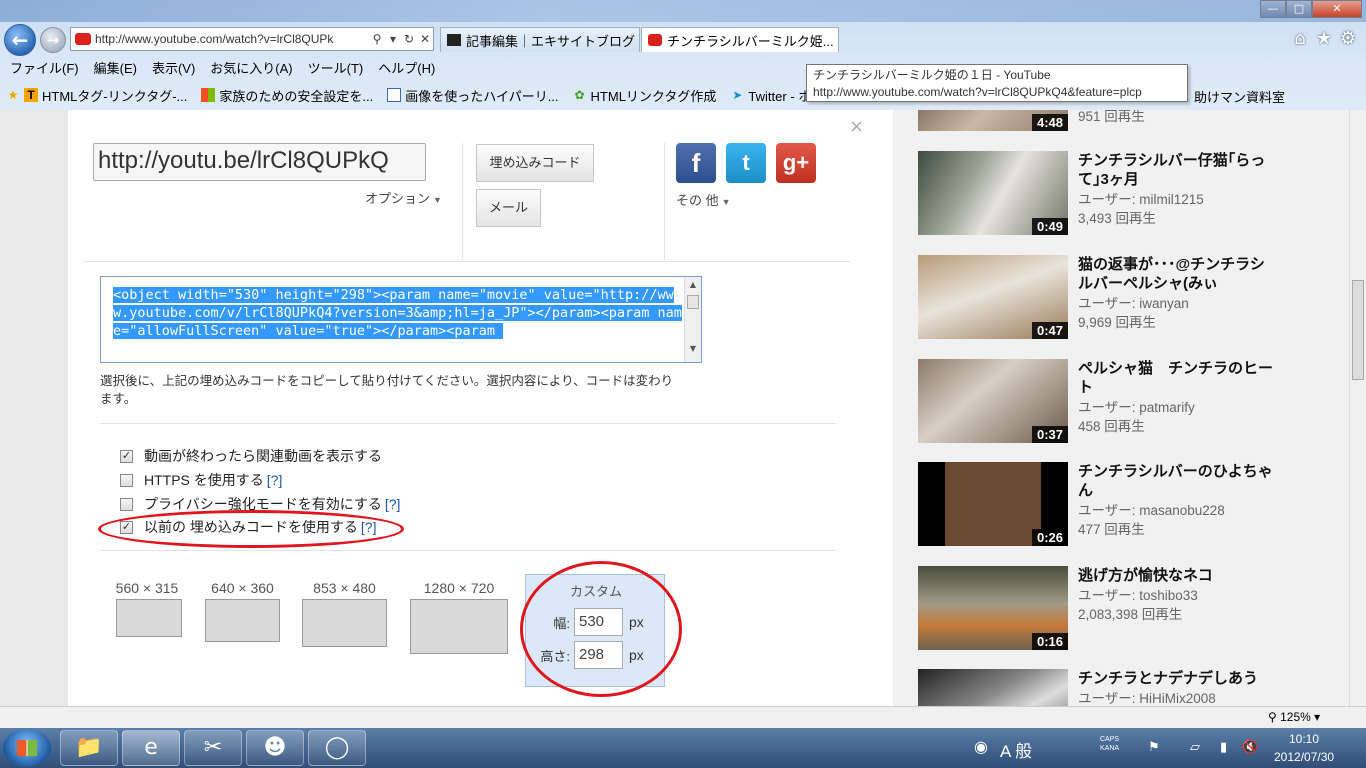  Describe the element at coordinates (147, 608) in the screenshot. I see `size-preset-560: 560 × 315` at that location.